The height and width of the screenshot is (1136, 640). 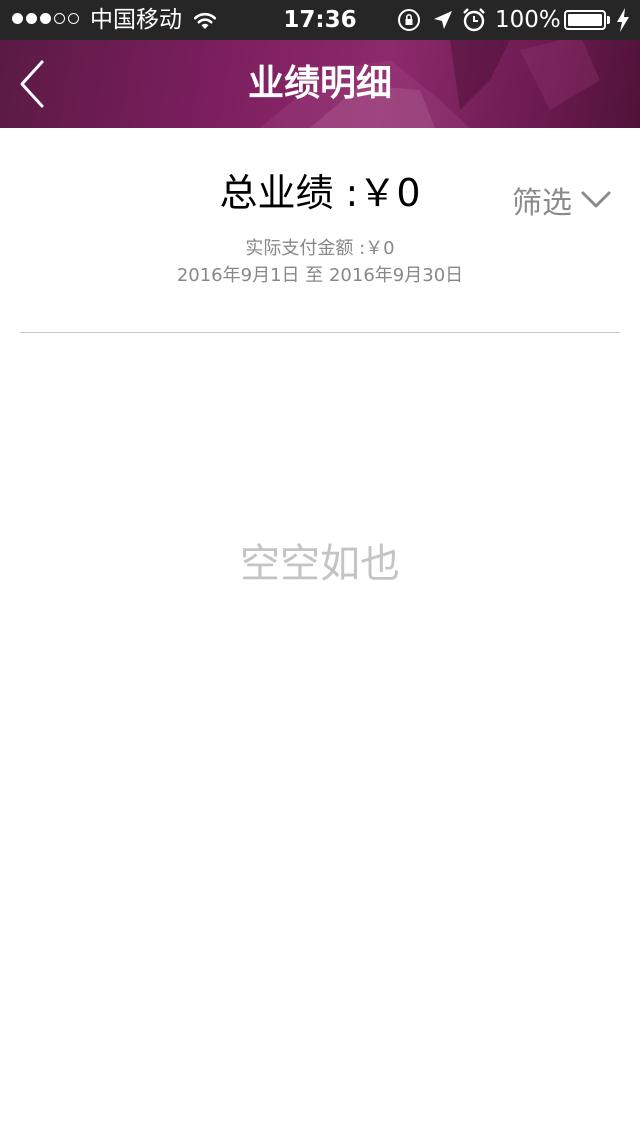 What do you see at coordinates (389, 193) in the screenshot?
I see `total-value: ￥0` at bounding box center [389, 193].